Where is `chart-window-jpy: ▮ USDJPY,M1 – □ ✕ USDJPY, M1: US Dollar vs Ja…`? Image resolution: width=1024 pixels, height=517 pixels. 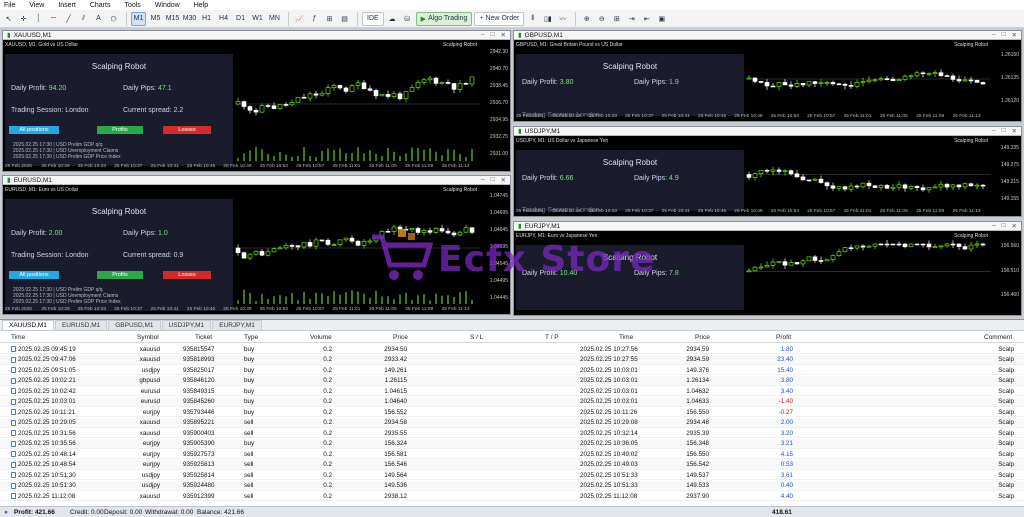
chart-window-jpy: ▮ USDJPY,M1 – □ ✕ USDJPY, M1: US Dollar vs Ja… is located at coordinates (767, 171).